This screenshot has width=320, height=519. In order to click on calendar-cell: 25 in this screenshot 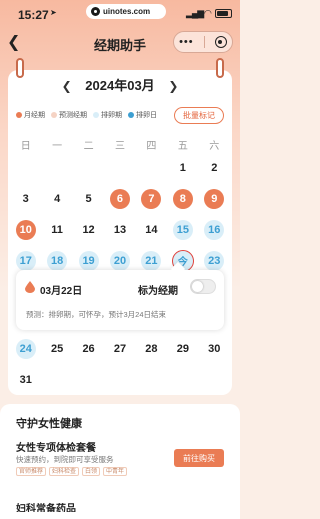, I will do `click(56, 348)`.